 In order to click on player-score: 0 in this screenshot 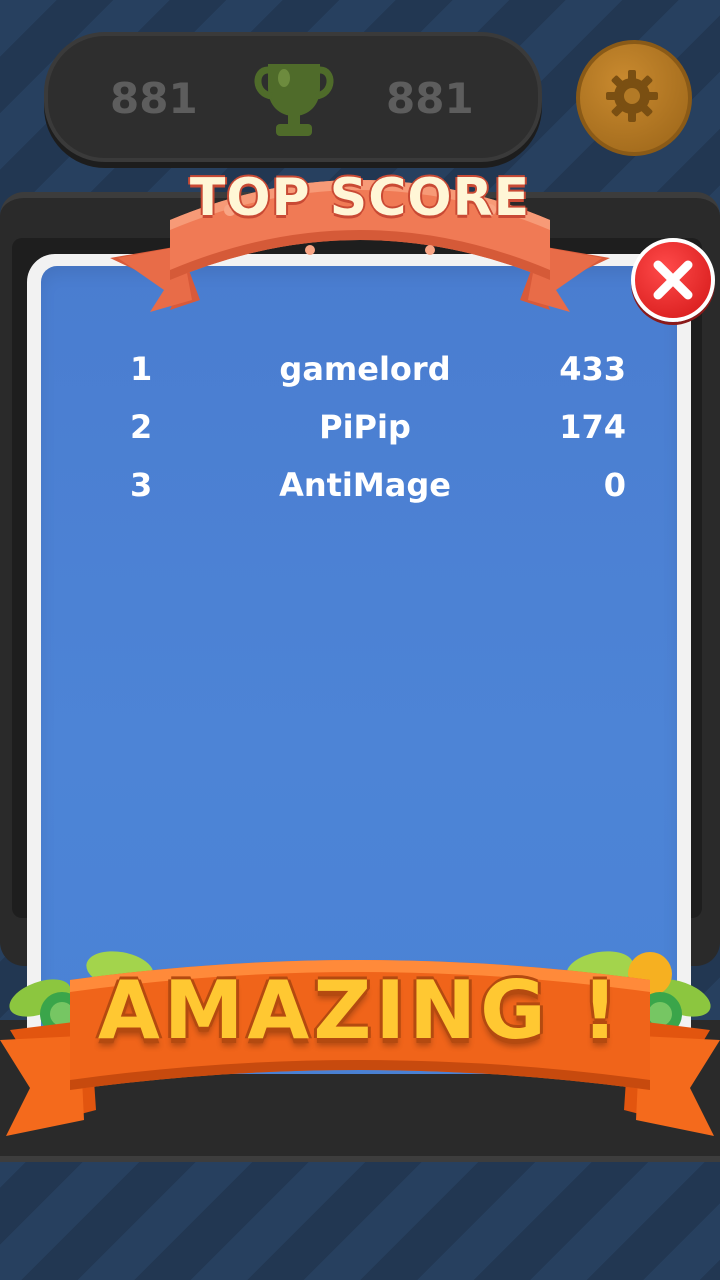, I will do `click(614, 485)`.